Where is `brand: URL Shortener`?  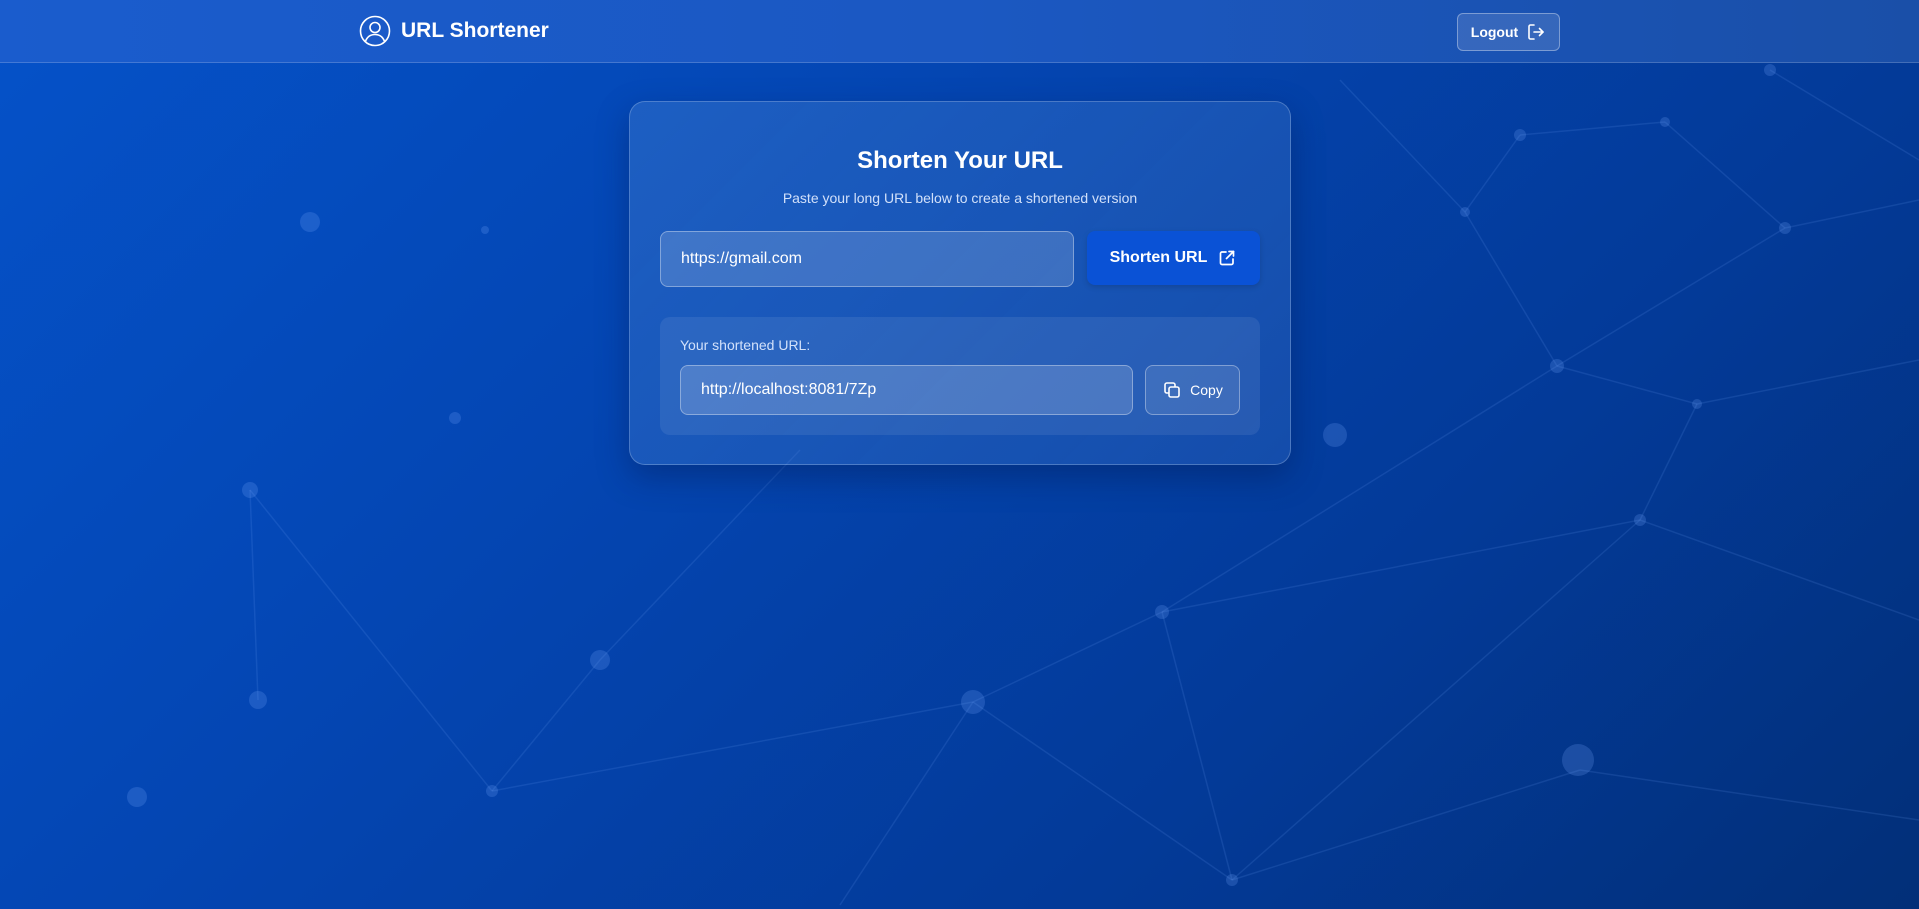 brand: URL Shortener is located at coordinates (454, 31).